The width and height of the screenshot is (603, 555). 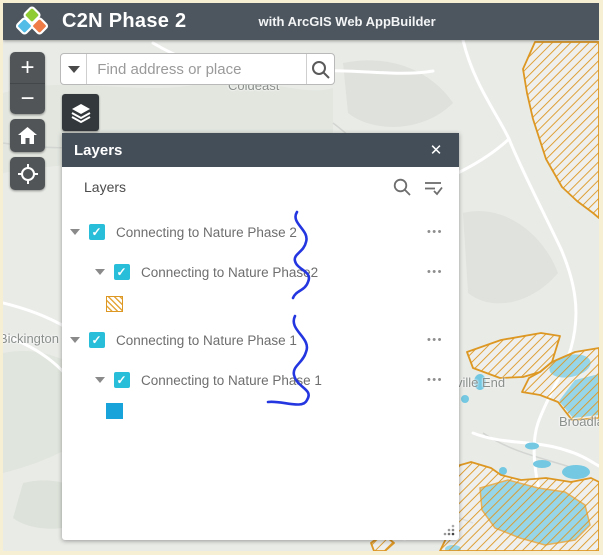 I want to click on layers-icon, so click(x=80, y=113).